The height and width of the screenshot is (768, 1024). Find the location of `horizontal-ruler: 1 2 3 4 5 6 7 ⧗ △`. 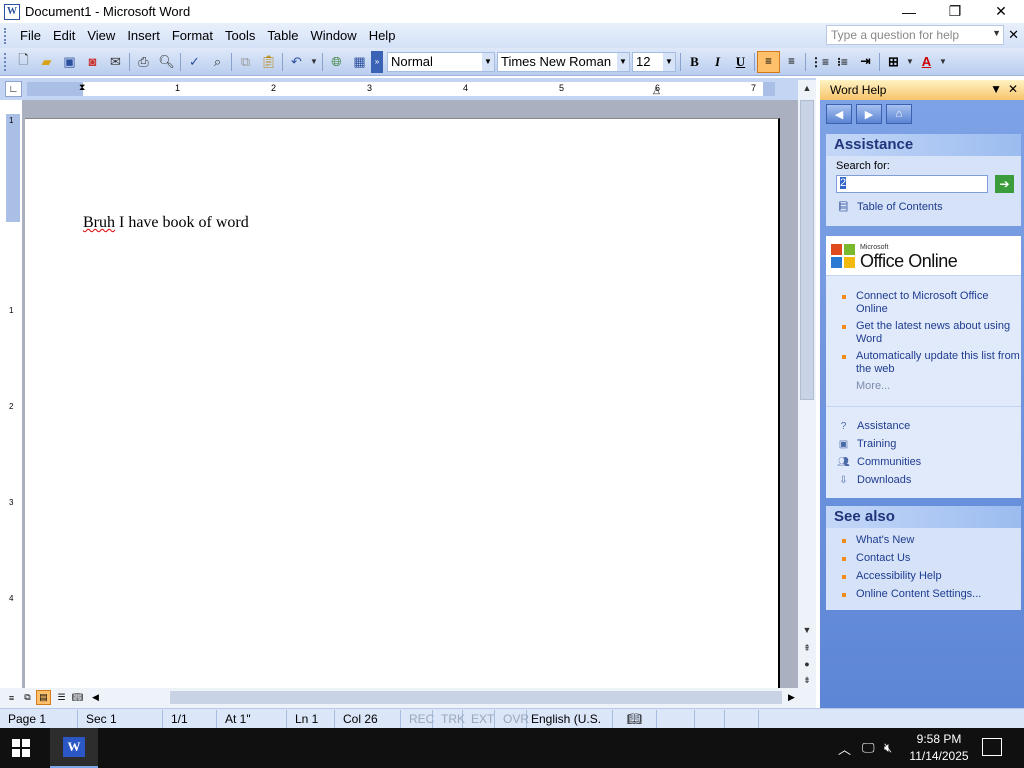

horizontal-ruler: 1 2 3 4 5 6 7 ⧗ △ is located at coordinates (401, 89).